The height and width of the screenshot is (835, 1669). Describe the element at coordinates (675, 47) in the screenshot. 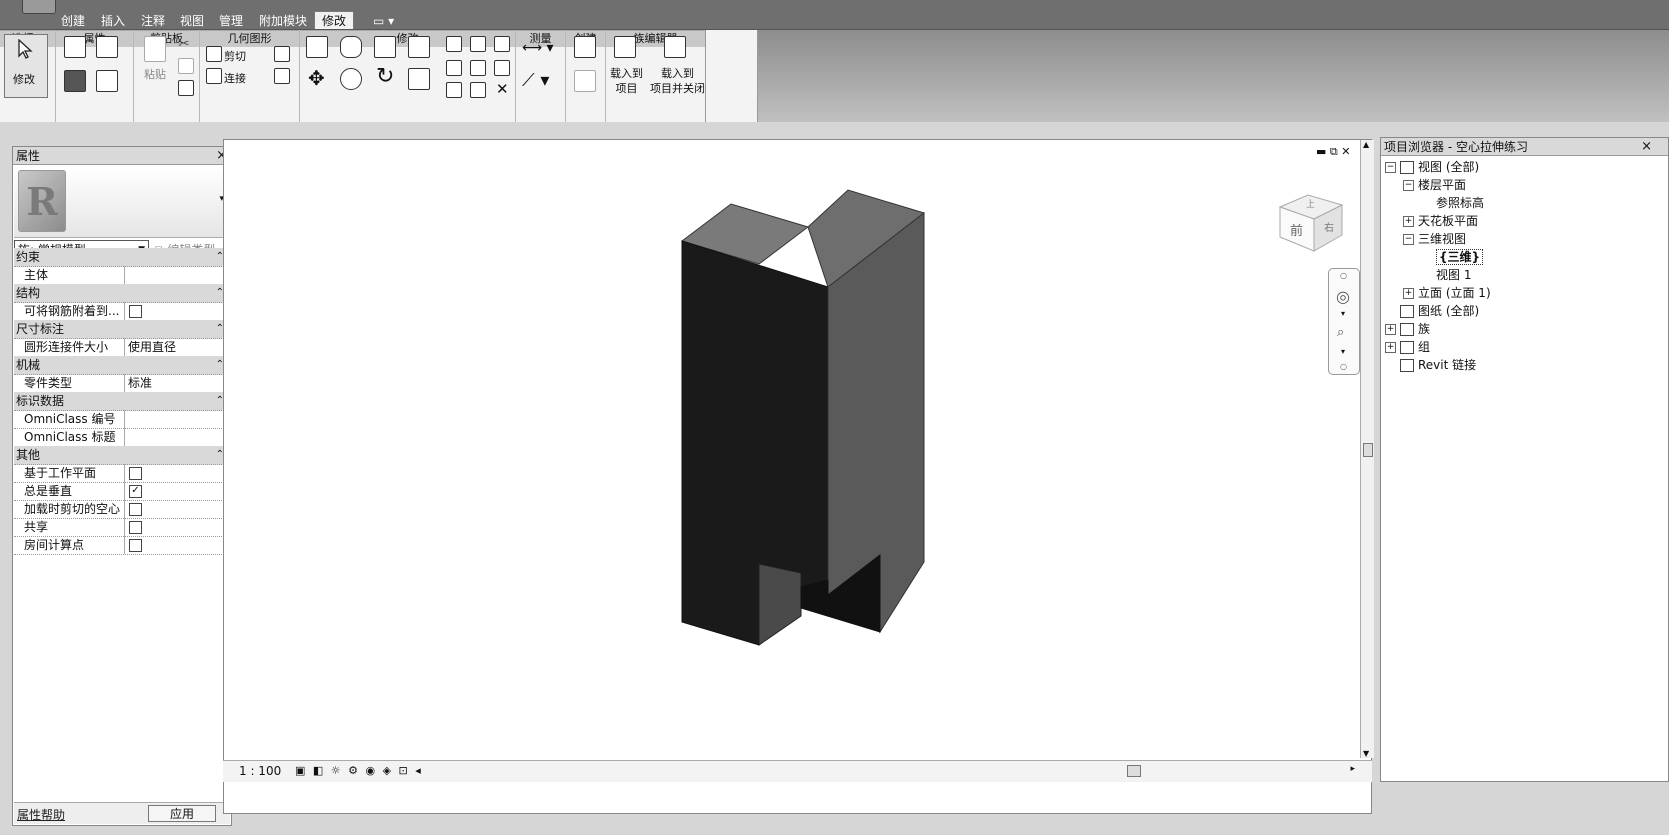

I see `load-and-close-icon` at that location.